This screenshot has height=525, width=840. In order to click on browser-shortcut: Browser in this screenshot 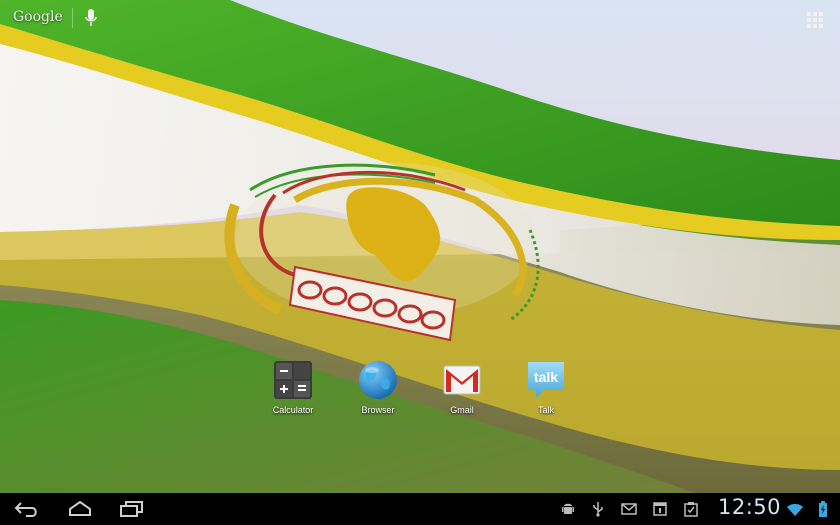, I will do `click(378, 386)`.